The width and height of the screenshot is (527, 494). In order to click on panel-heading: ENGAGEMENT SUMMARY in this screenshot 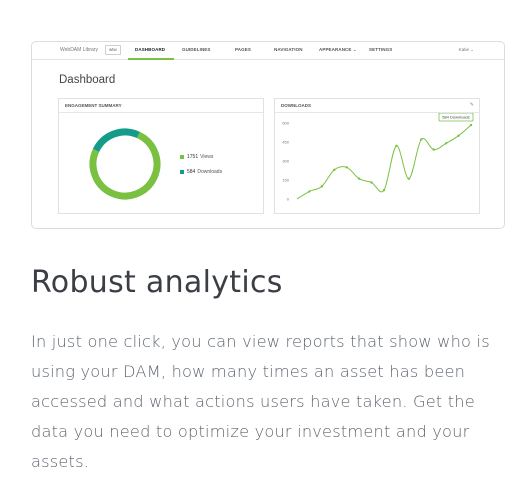, I will do `click(161, 106)`.